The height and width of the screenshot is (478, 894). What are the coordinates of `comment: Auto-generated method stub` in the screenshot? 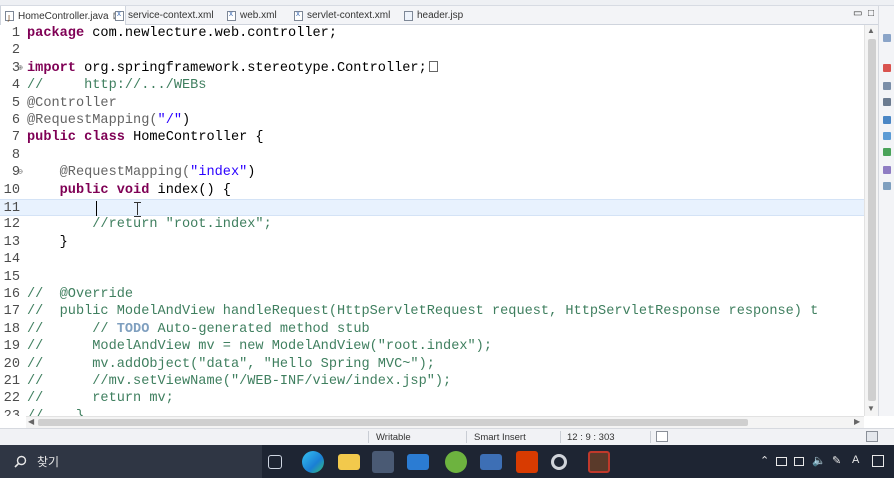 It's located at (259, 329).